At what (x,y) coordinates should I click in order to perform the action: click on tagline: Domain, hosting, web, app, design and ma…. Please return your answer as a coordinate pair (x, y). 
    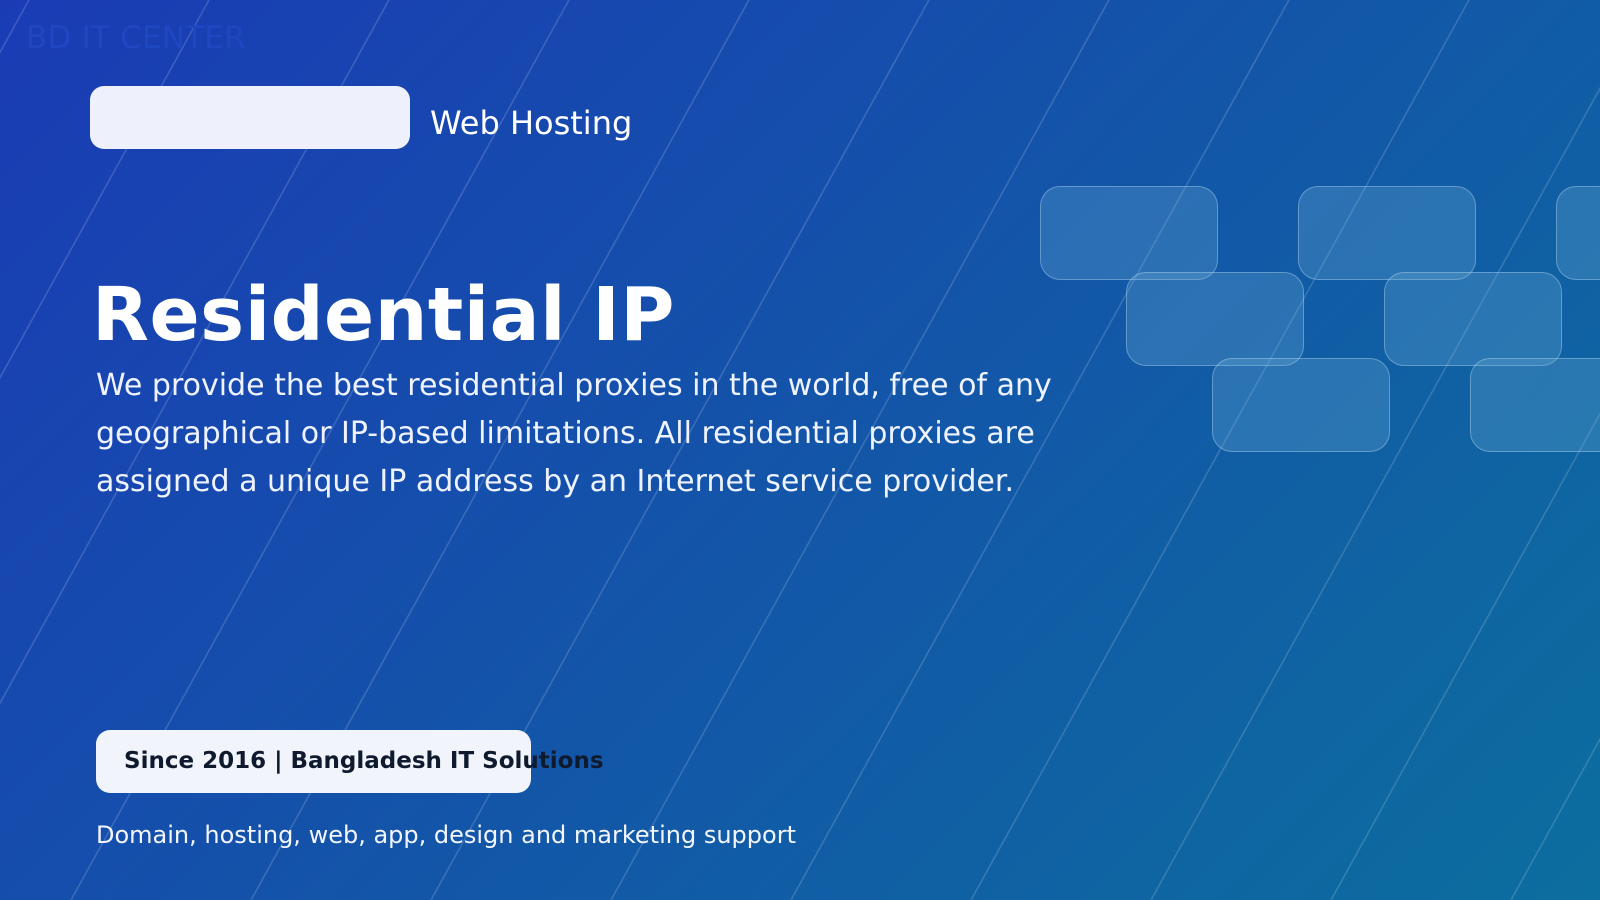
    Looking at the image, I should click on (446, 835).